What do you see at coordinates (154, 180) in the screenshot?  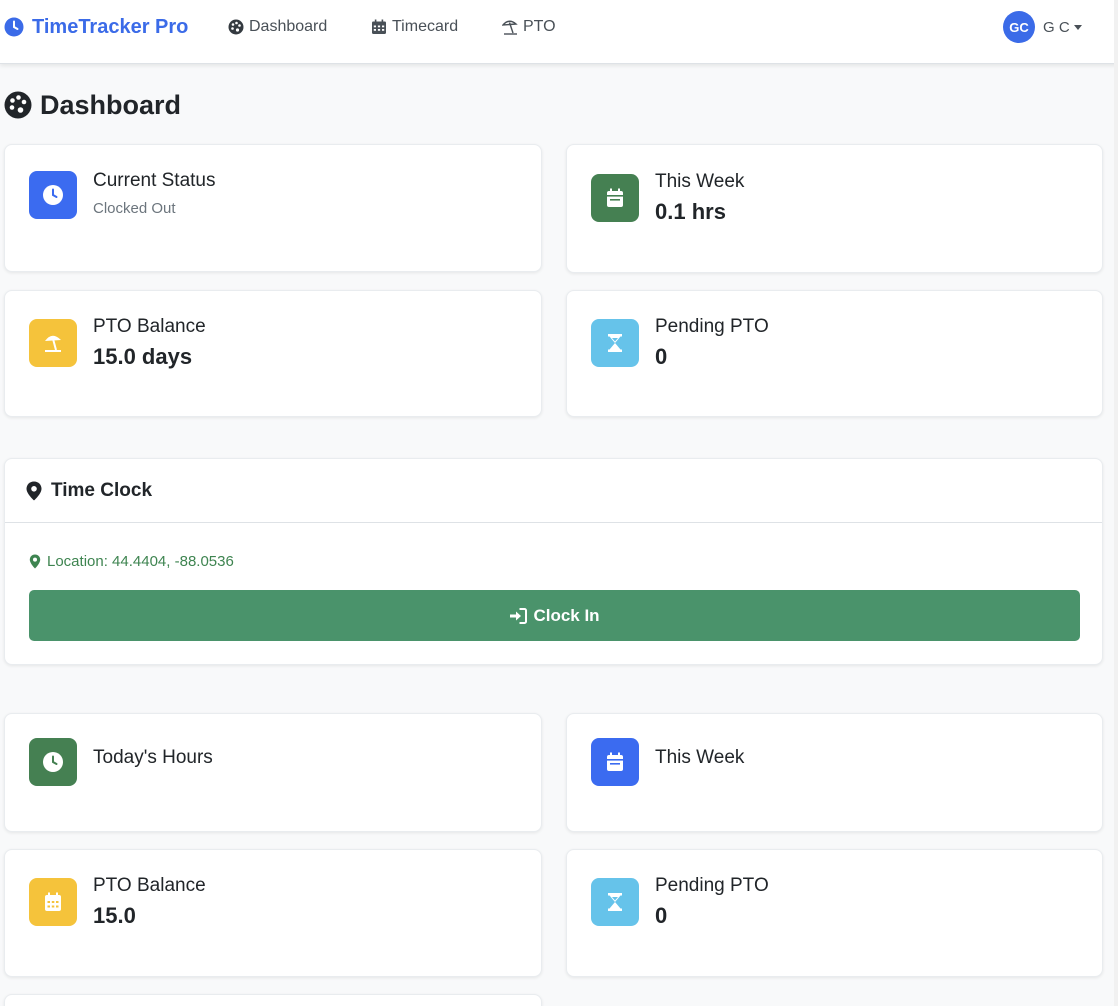 I see `stat-title: Current Status` at bounding box center [154, 180].